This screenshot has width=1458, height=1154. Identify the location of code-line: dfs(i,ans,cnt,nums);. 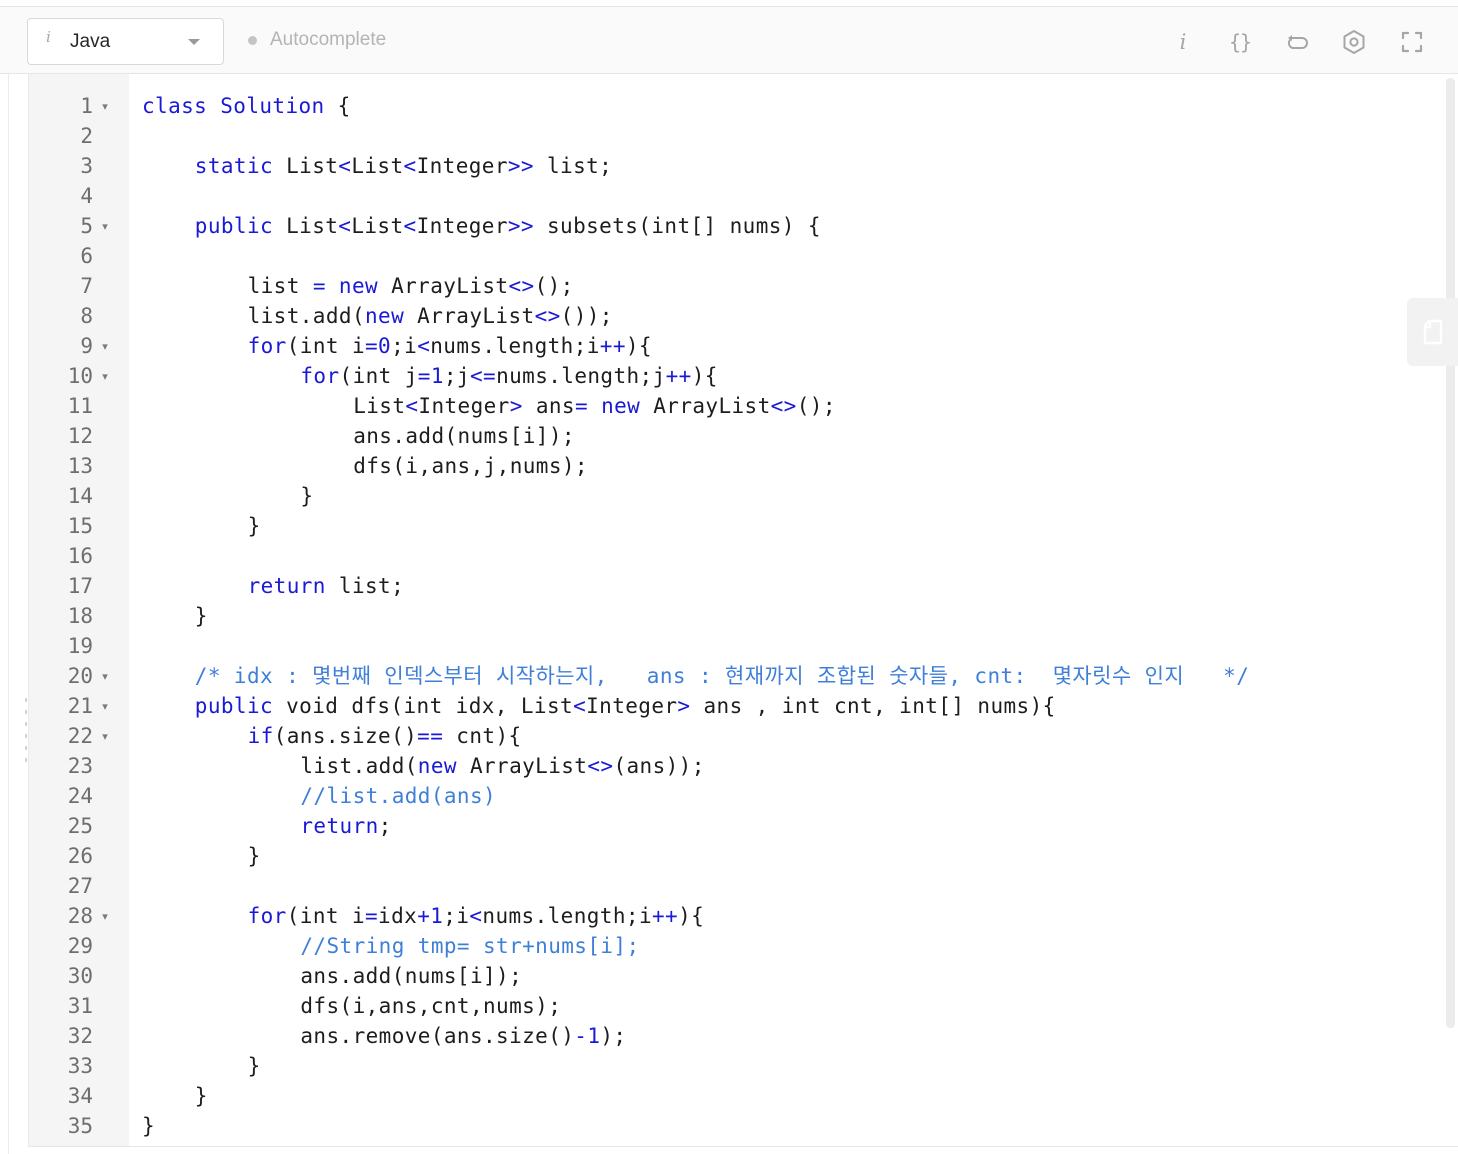
(430, 1006).